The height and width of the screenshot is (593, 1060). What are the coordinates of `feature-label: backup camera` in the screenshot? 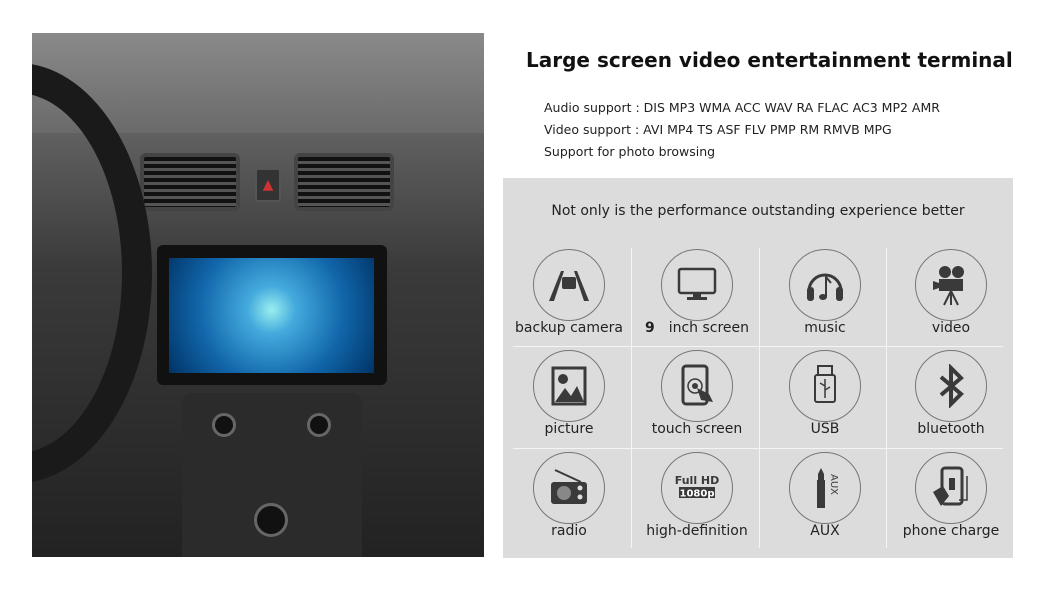 It's located at (569, 328).